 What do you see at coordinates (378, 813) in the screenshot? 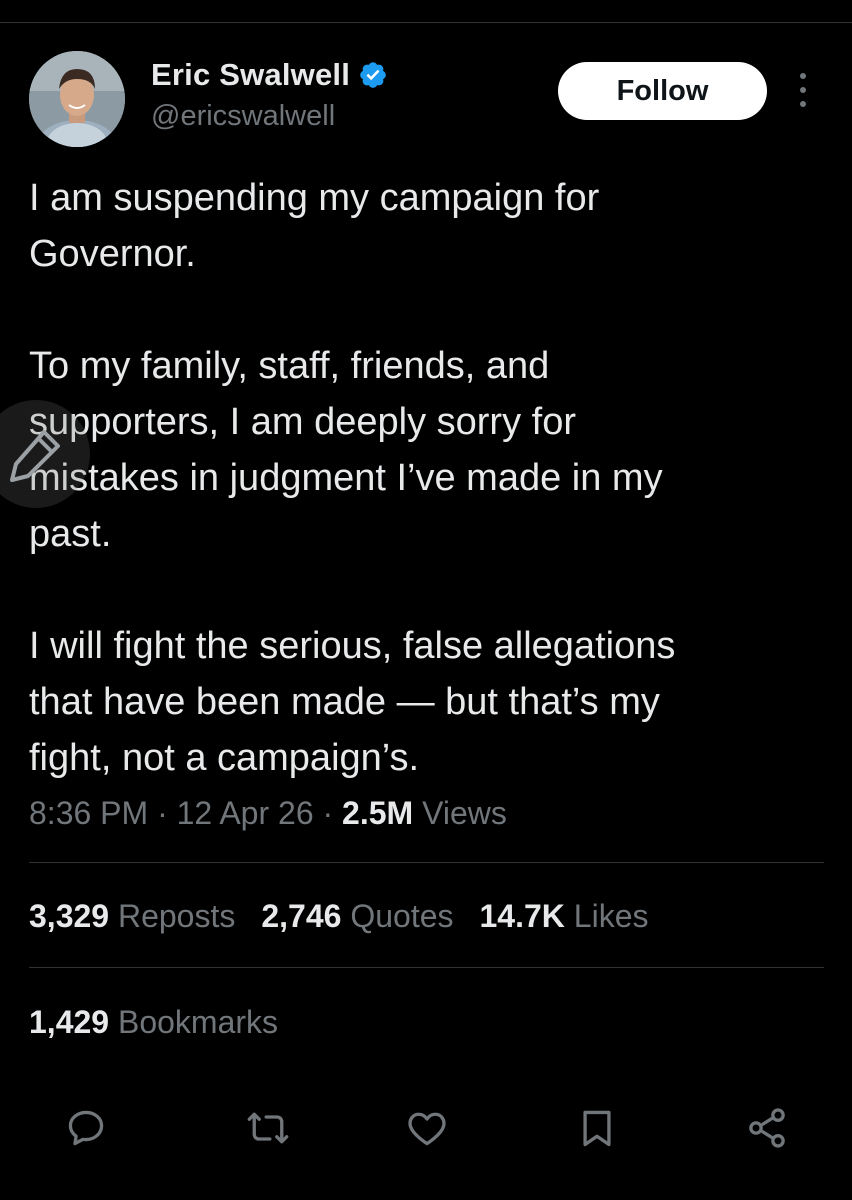
I see `views-count: 2.5M` at bounding box center [378, 813].